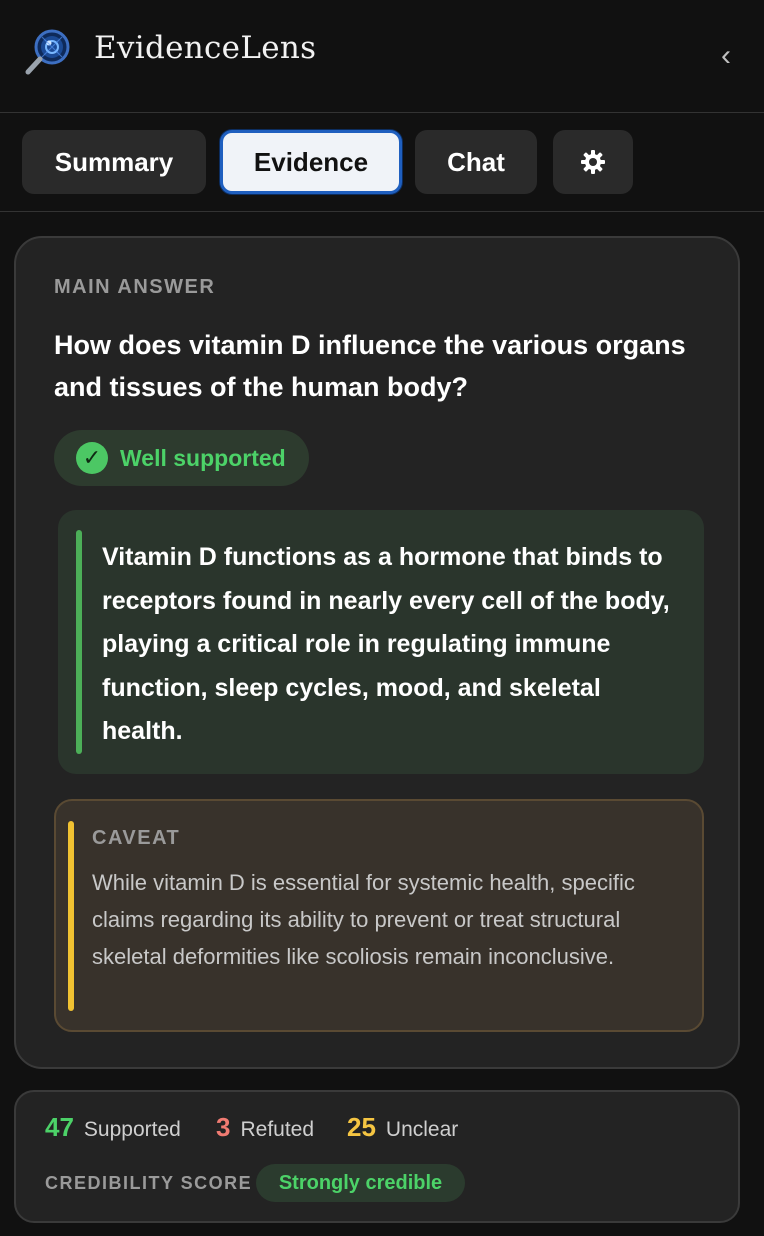  I want to click on magnifier-logo-icon, so click(47, 52).